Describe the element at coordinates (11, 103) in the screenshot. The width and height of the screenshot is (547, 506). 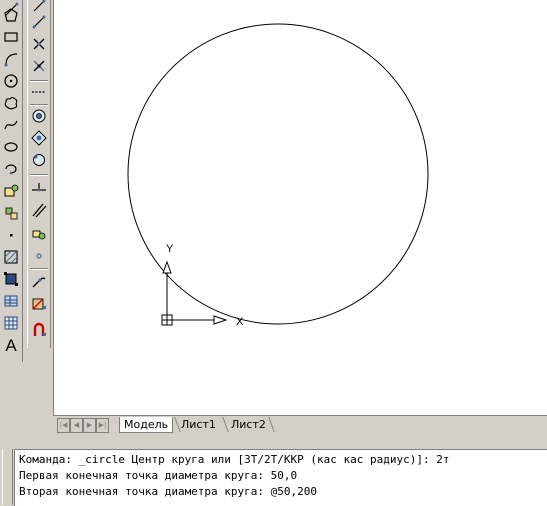
I see `revision-cloud-icon` at that location.